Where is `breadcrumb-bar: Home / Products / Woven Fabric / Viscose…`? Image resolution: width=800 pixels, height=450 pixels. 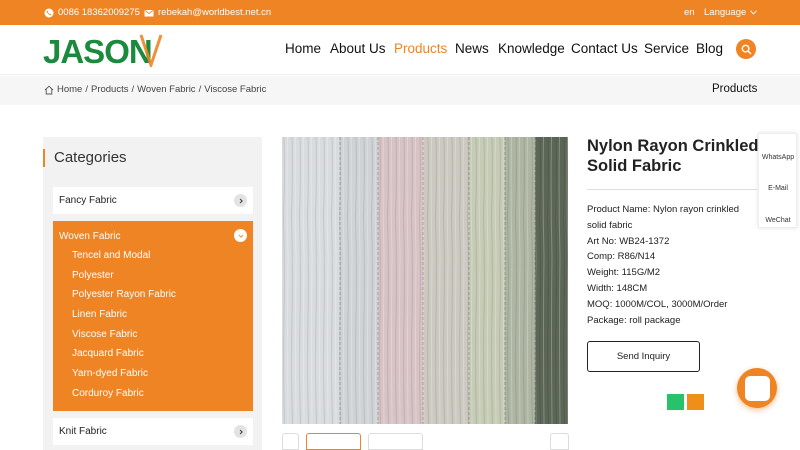
breadcrumb-bar: Home / Products / Woven Fabric / Viscose… is located at coordinates (400, 90).